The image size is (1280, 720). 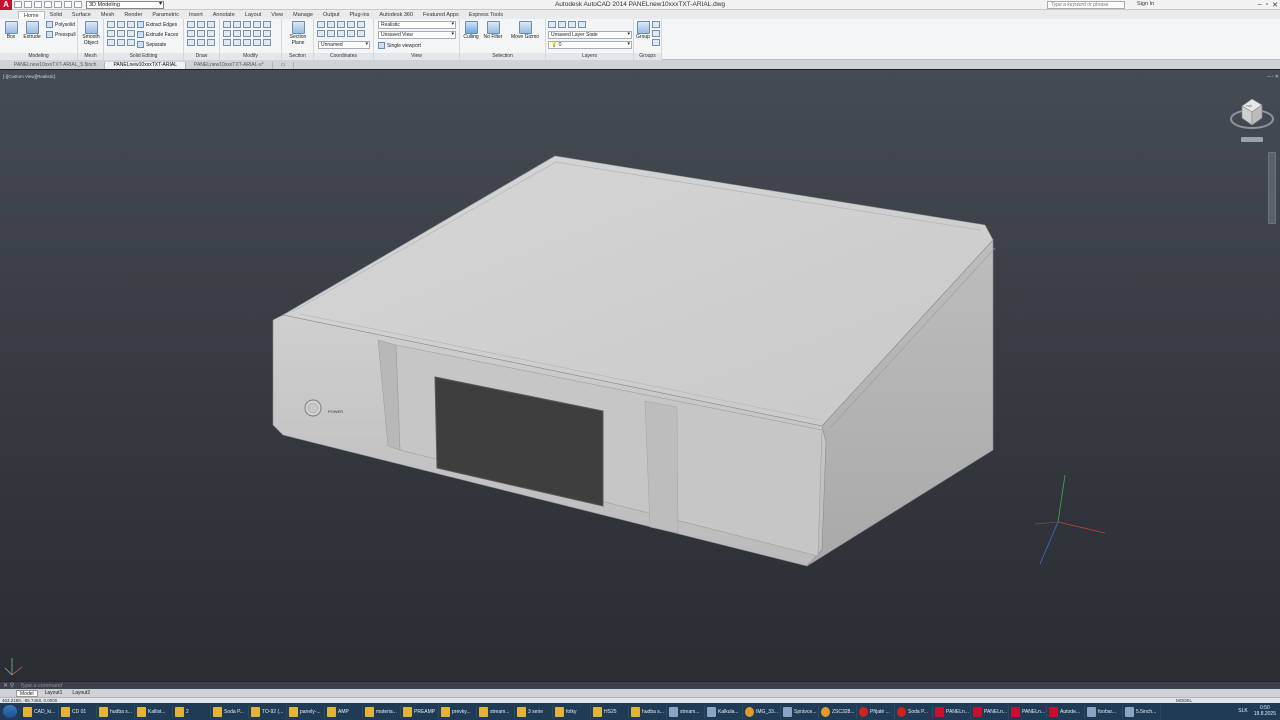 I want to click on mesh-panel-title: Mesh, so click(x=90, y=56).